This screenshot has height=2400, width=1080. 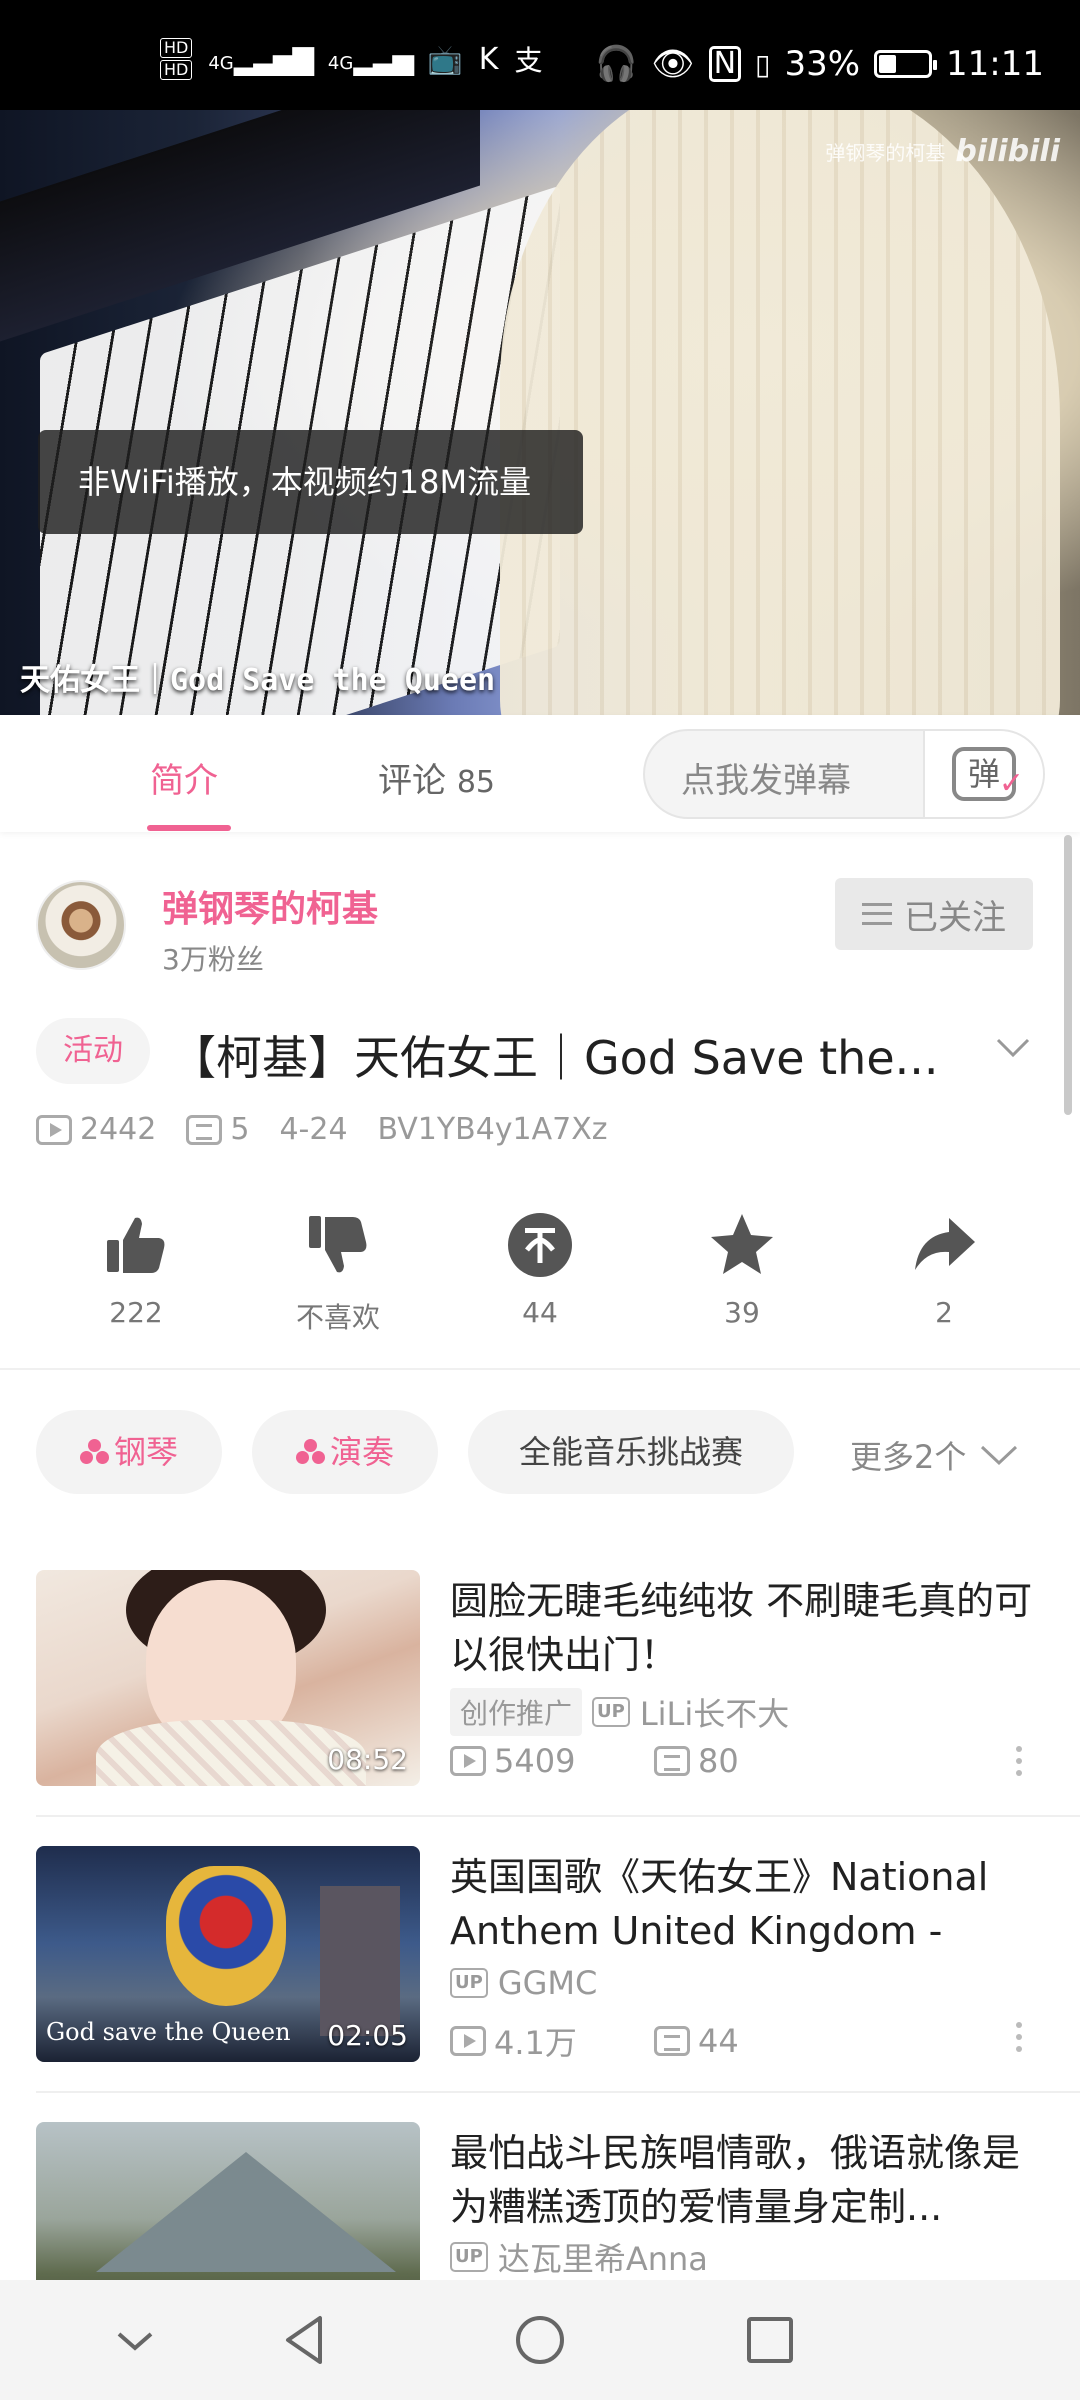 What do you see at coordinates (345, 1452) in the screenshot?
I see `tag-performance: 演奏` at bounding box center [345, 1452].